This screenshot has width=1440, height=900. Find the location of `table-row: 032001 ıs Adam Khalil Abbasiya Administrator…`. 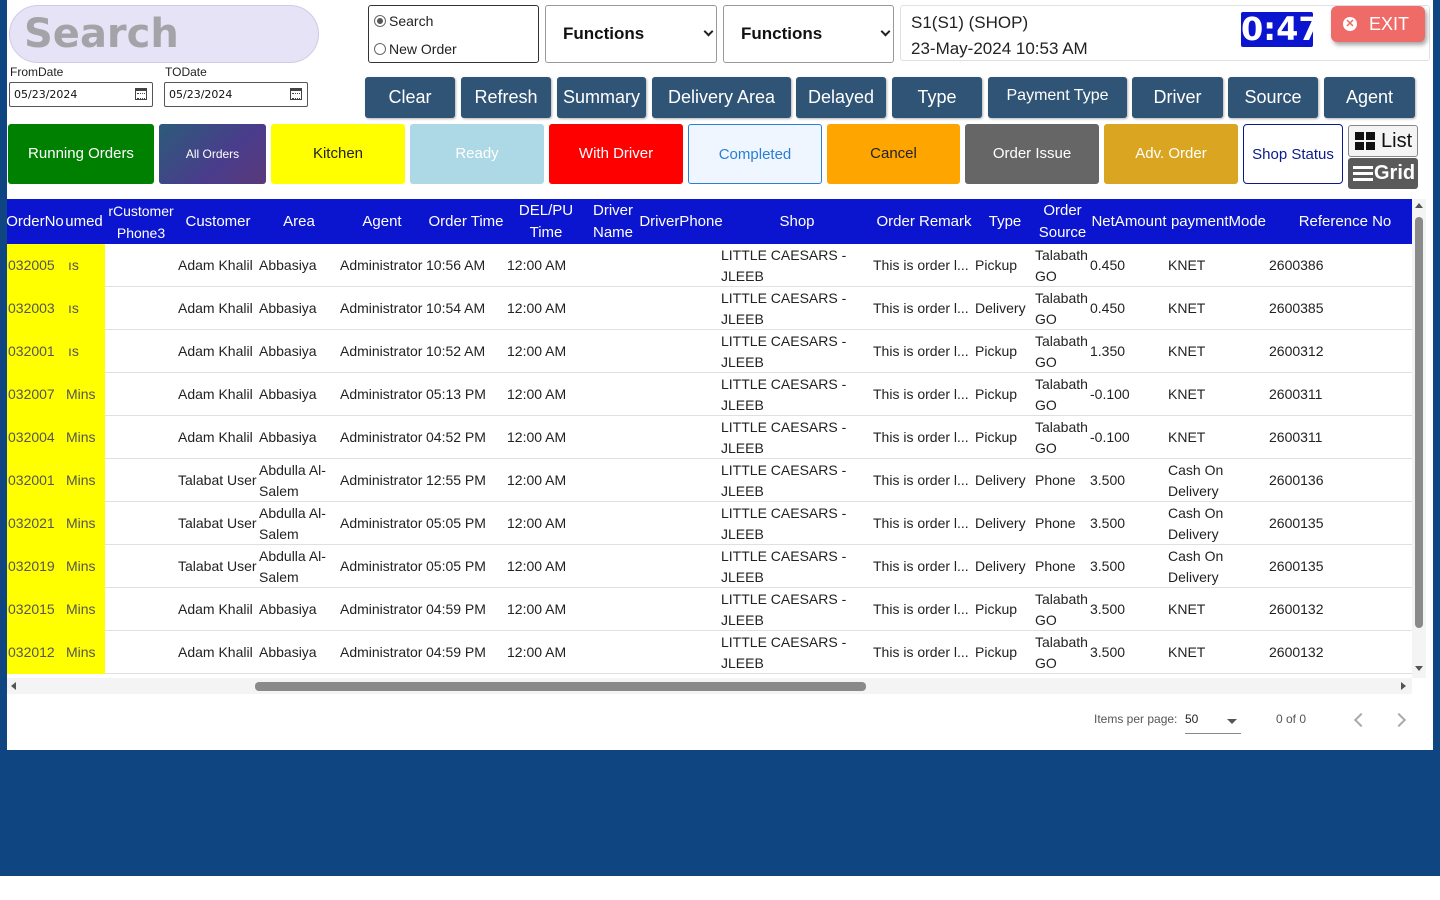

table-row: 032001 ıs Adam Khalil Abbasiya Administrator… is located at coordinates (709, 351).